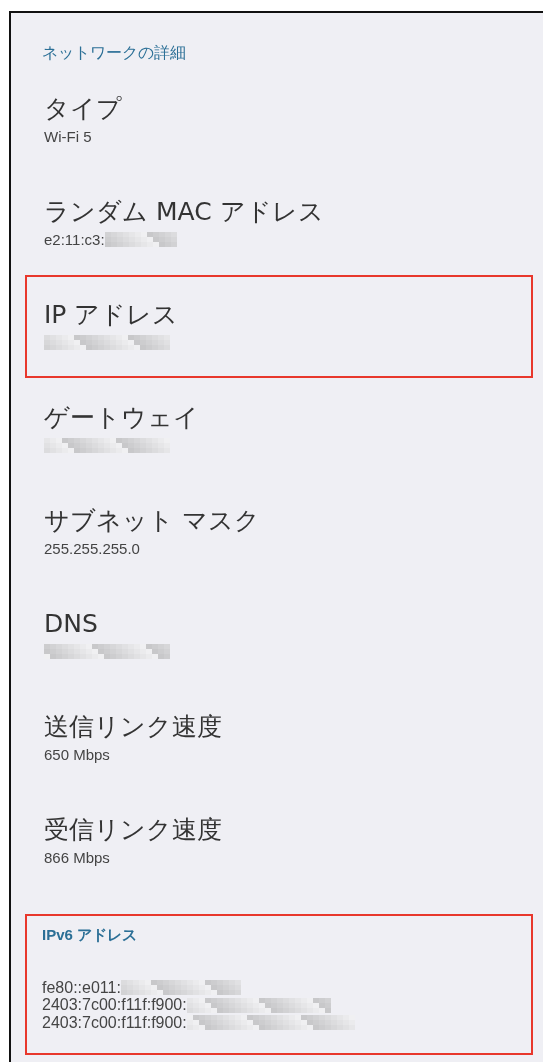 The image size is (543, 1062). Describe the element at coordinates (77, 754) in the screenshot. I see `setting-value: 650 Mbps` at that location.